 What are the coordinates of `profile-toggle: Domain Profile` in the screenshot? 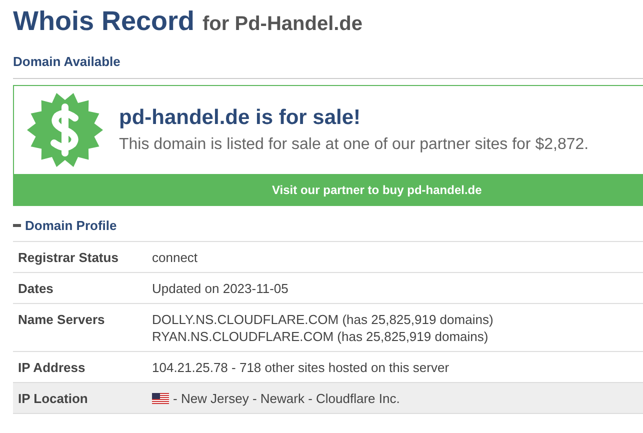 It's located at (65, 225).